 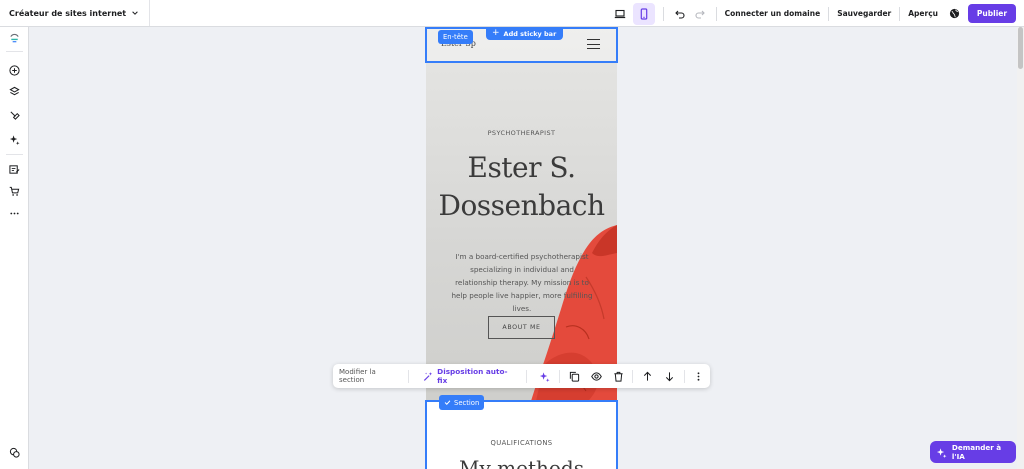 I want to click on section-selection-outline, so click(x=521, y=434).